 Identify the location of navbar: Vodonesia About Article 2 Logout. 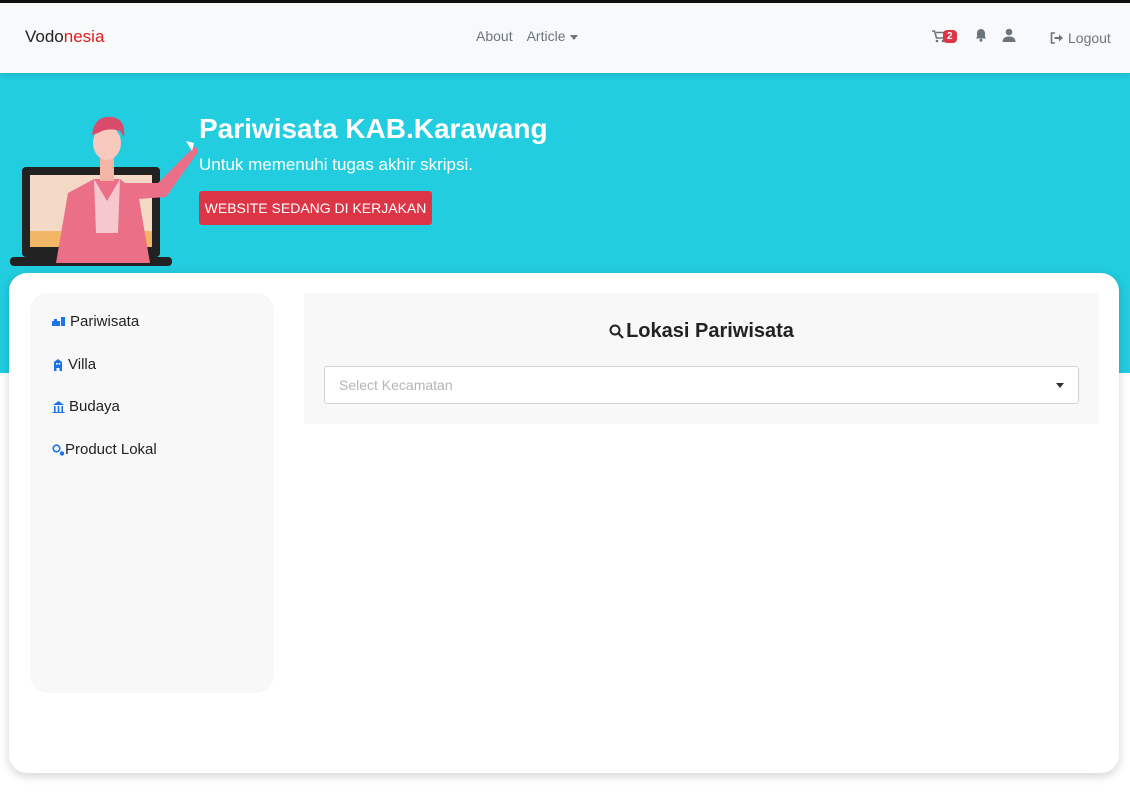
(565, 38).